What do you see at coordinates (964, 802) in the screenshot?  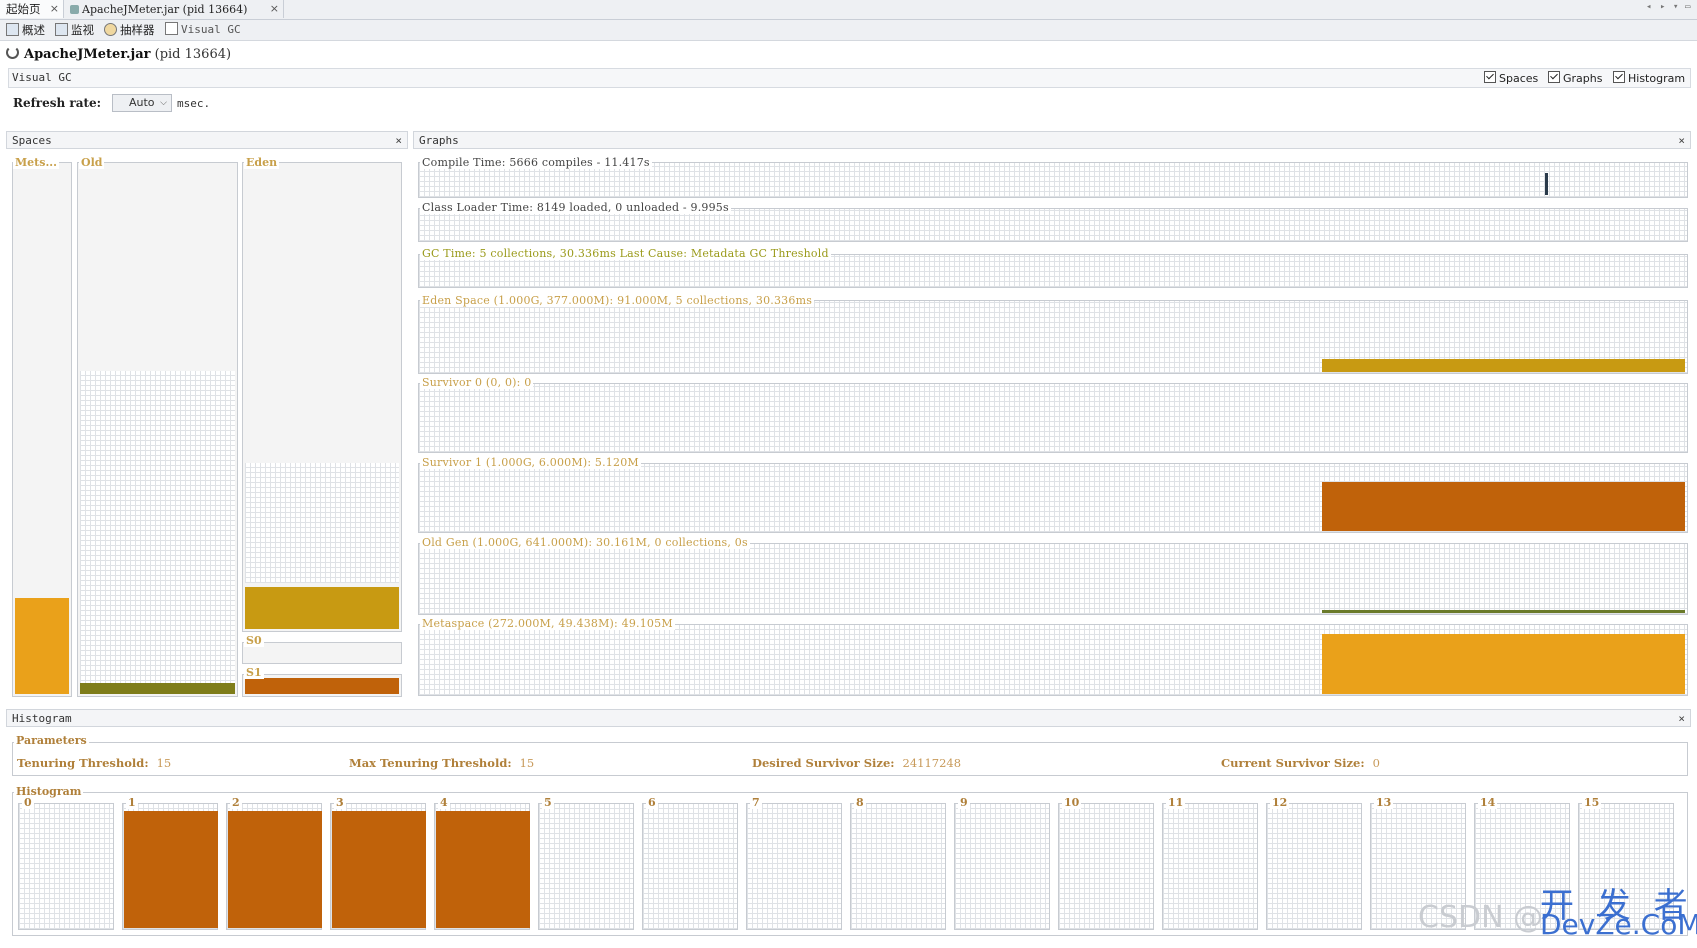 I see `histogram-bin-label: 9` at bounding box center [964, 802].